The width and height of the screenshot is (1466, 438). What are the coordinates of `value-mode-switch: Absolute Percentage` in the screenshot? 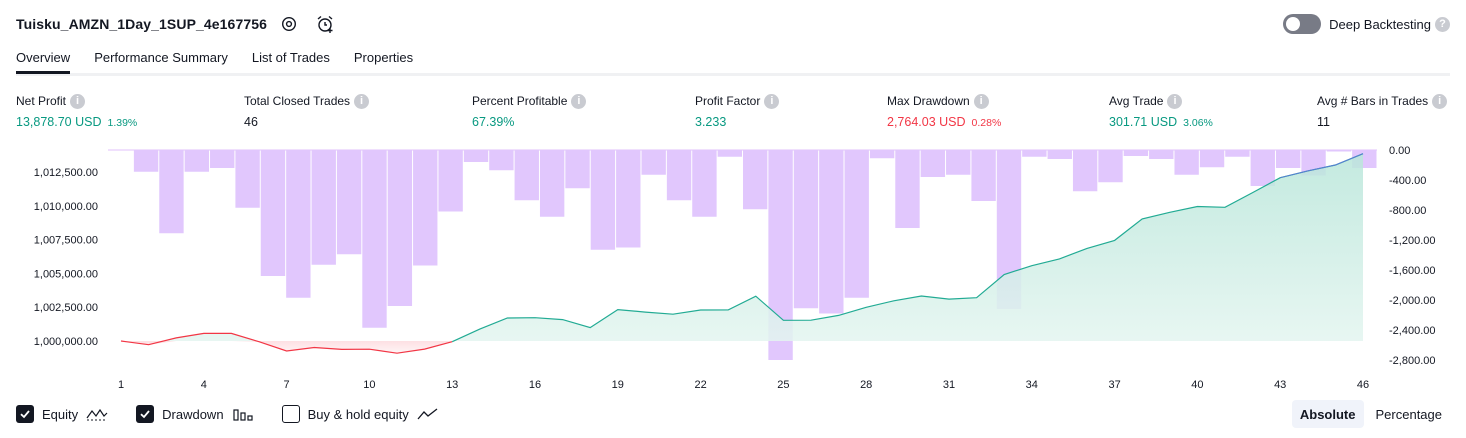 It's located at (1369, 414).